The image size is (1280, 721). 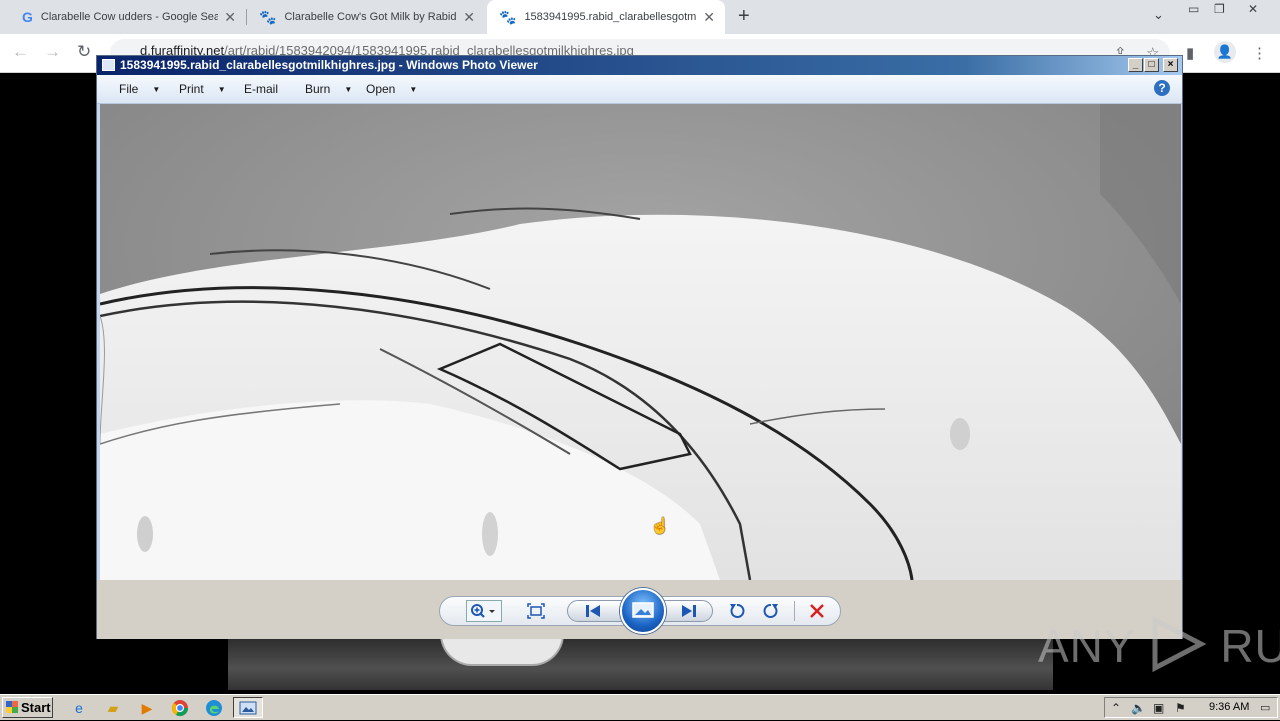 What do you see at coordinates (20, 52) in the screenshot?
I see `back-icon: ←` at bounding box center [20, 52].